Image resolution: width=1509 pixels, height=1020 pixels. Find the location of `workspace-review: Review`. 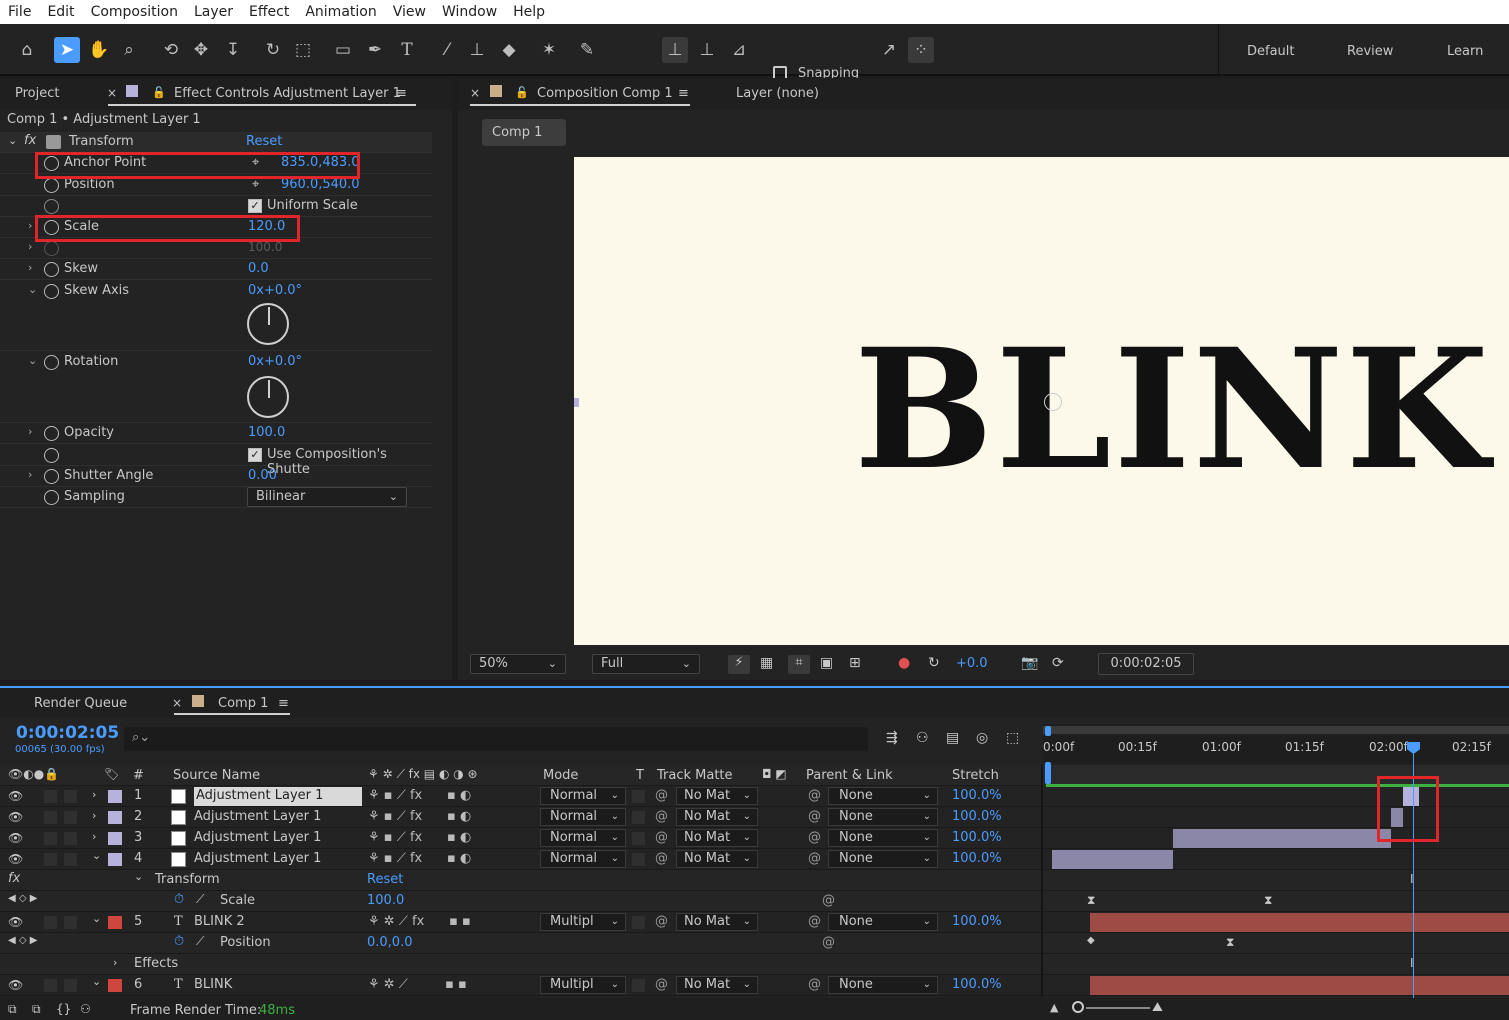

workspace-review: Review is located at coordinates (1370, 51).